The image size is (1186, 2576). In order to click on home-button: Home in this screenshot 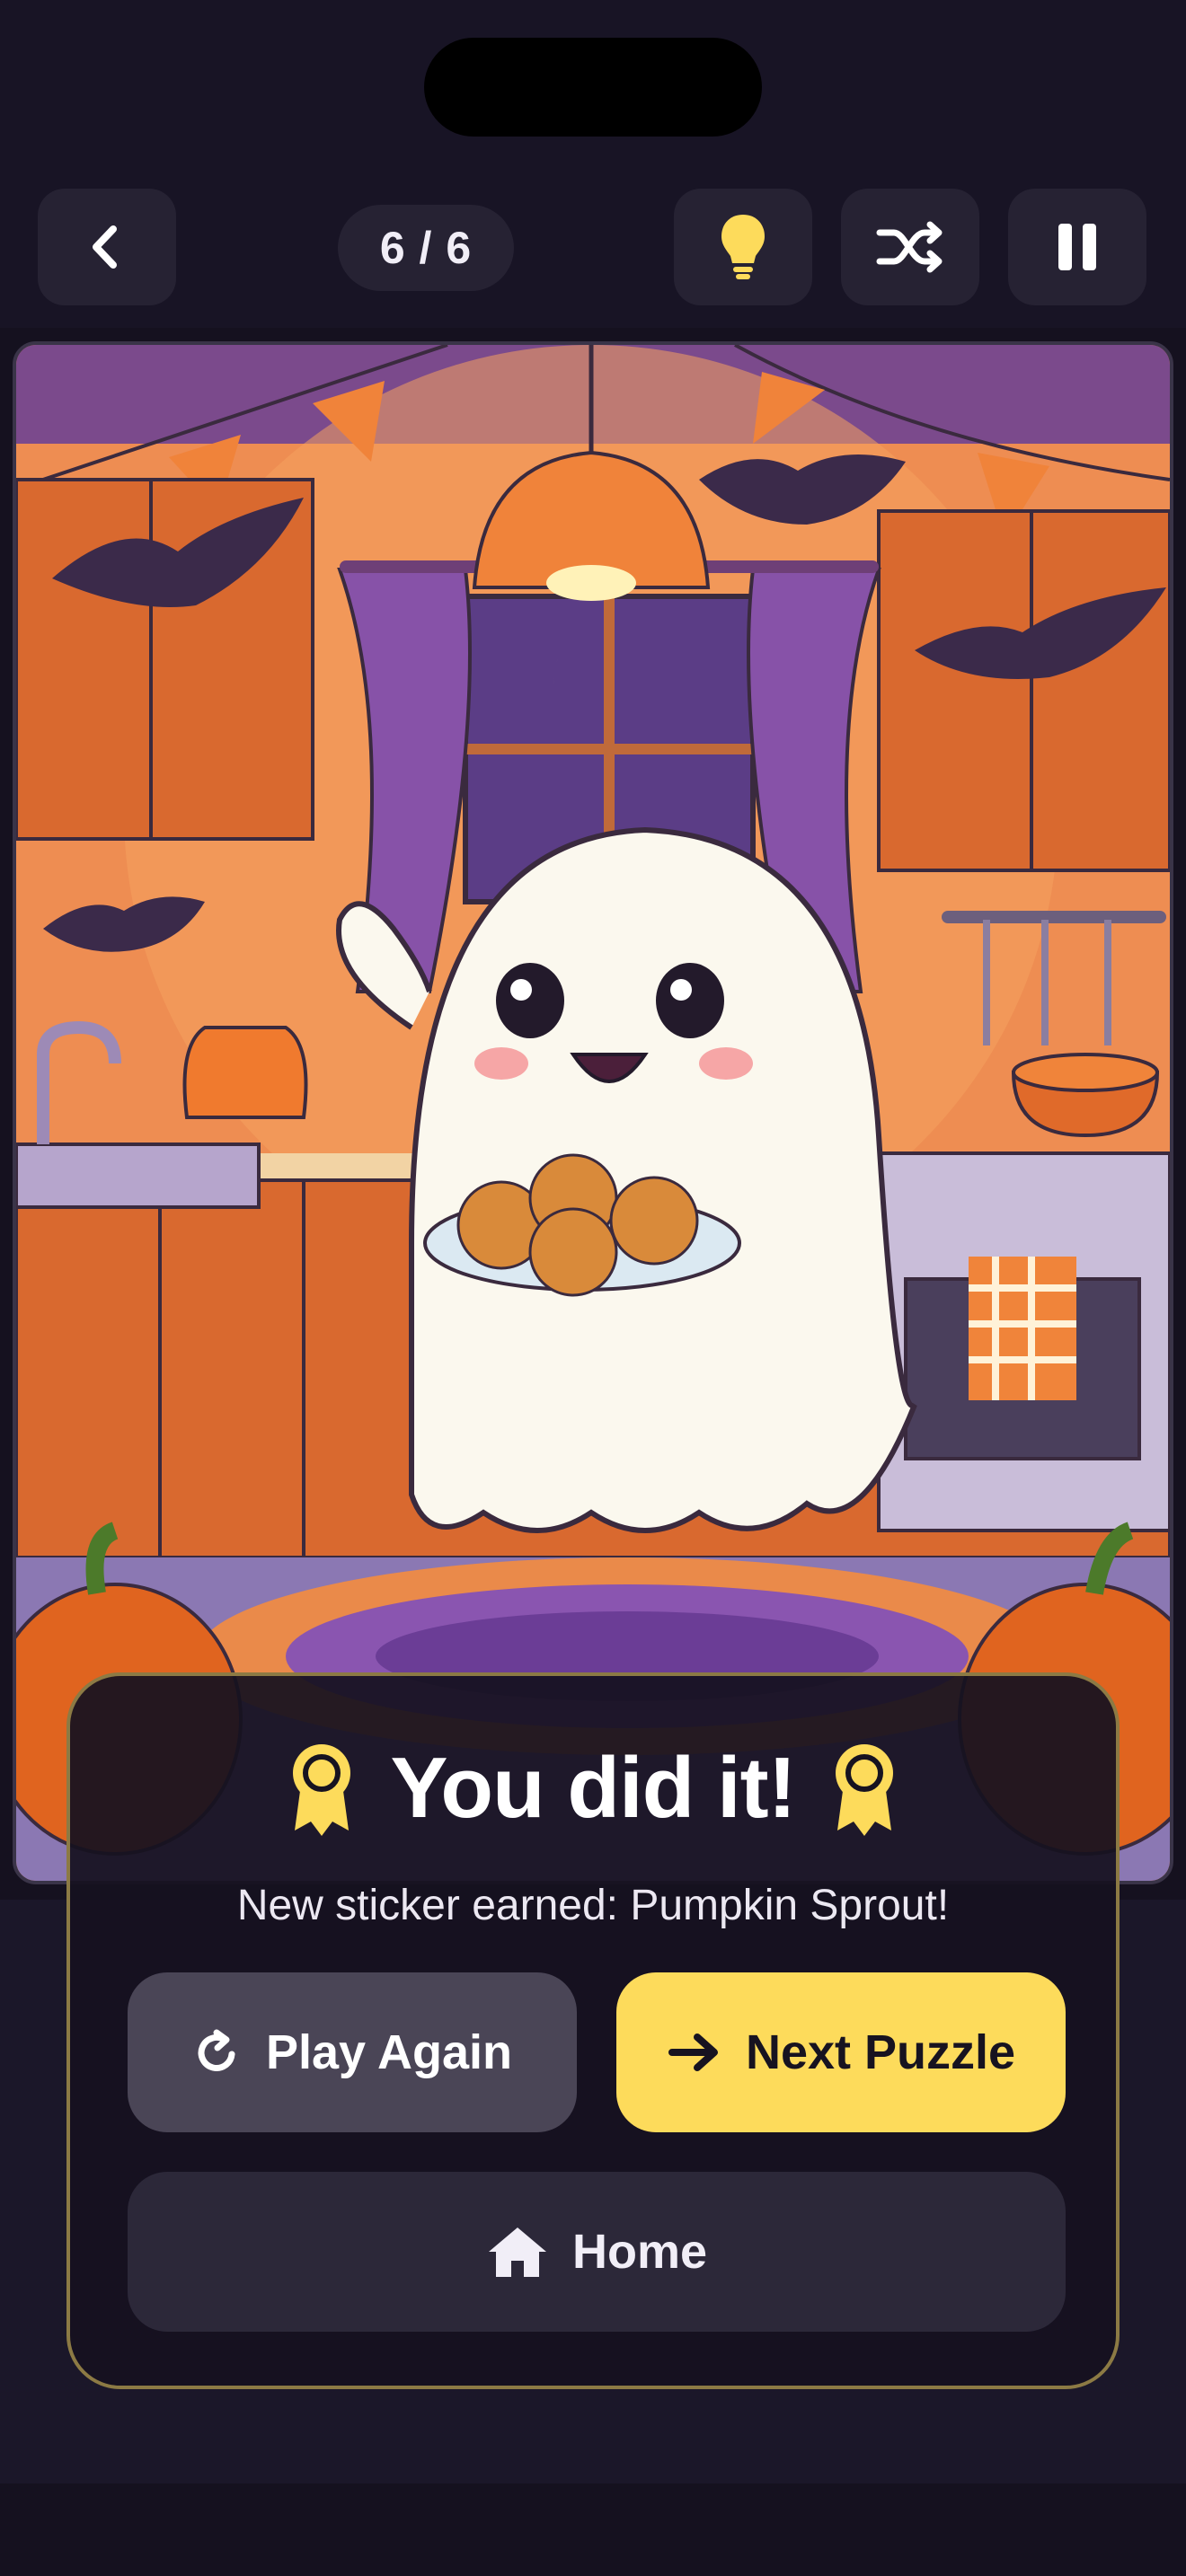, I will do `click(597, 2252)`.